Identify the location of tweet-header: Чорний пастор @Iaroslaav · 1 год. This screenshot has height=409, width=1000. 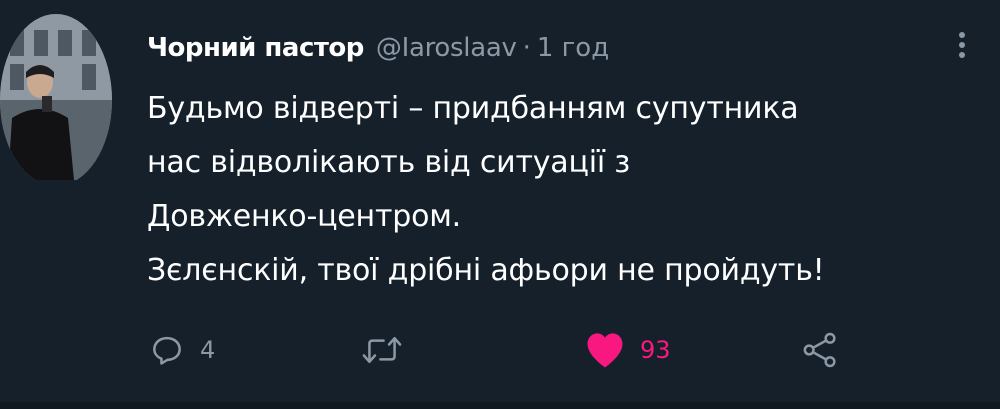
(378, 48).